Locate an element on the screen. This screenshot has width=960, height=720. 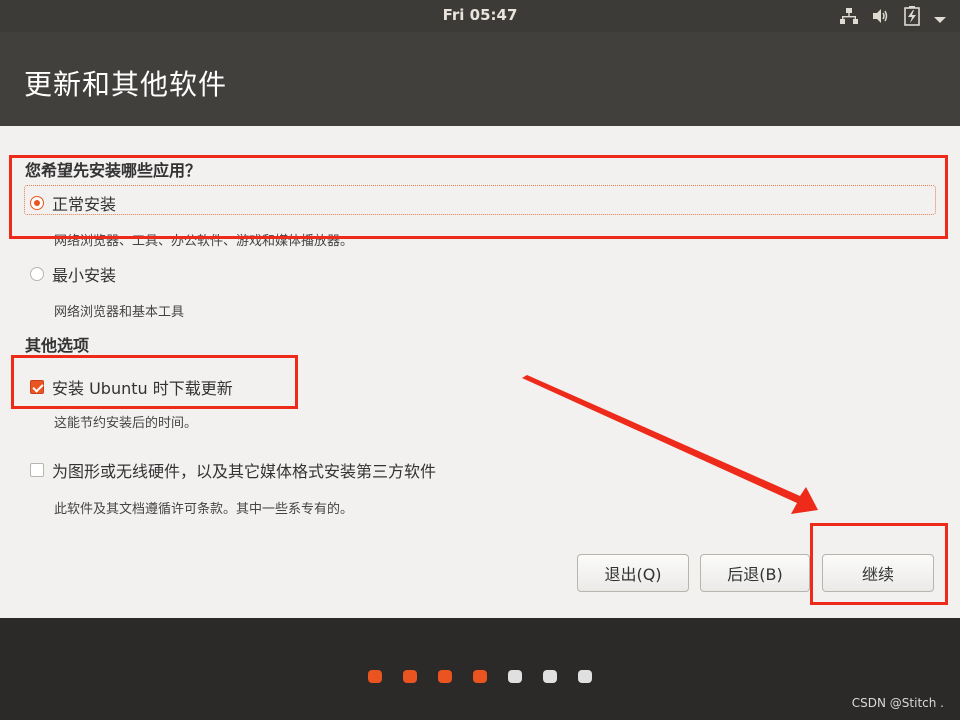
clock: Fri 05:47 is located at coordinates (480, 15).